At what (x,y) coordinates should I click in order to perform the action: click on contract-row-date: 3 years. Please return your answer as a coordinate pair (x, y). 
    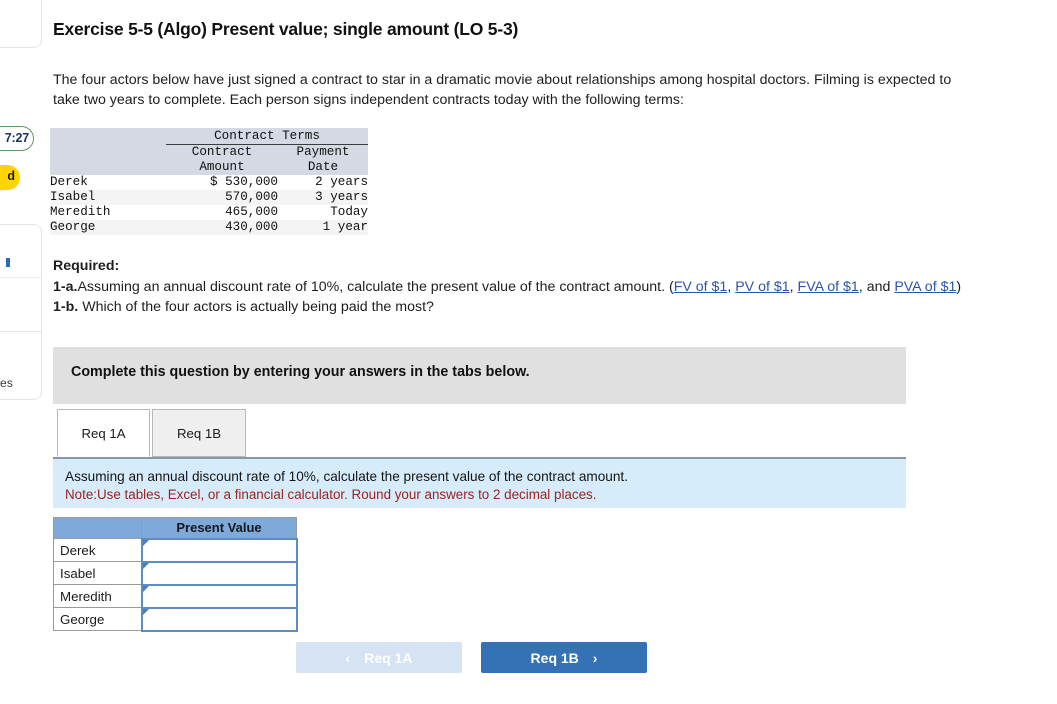
    Looking at the image, I should click on (341, 197).